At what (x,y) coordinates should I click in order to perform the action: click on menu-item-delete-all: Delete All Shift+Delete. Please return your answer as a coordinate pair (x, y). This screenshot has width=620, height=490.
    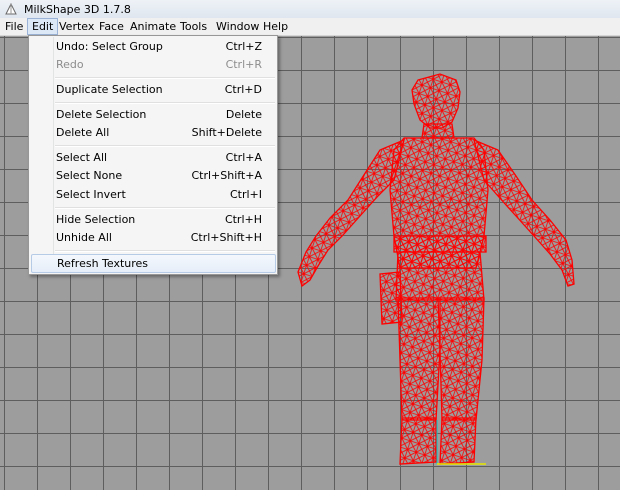
    Looking at the image, I should click on (153, 133).